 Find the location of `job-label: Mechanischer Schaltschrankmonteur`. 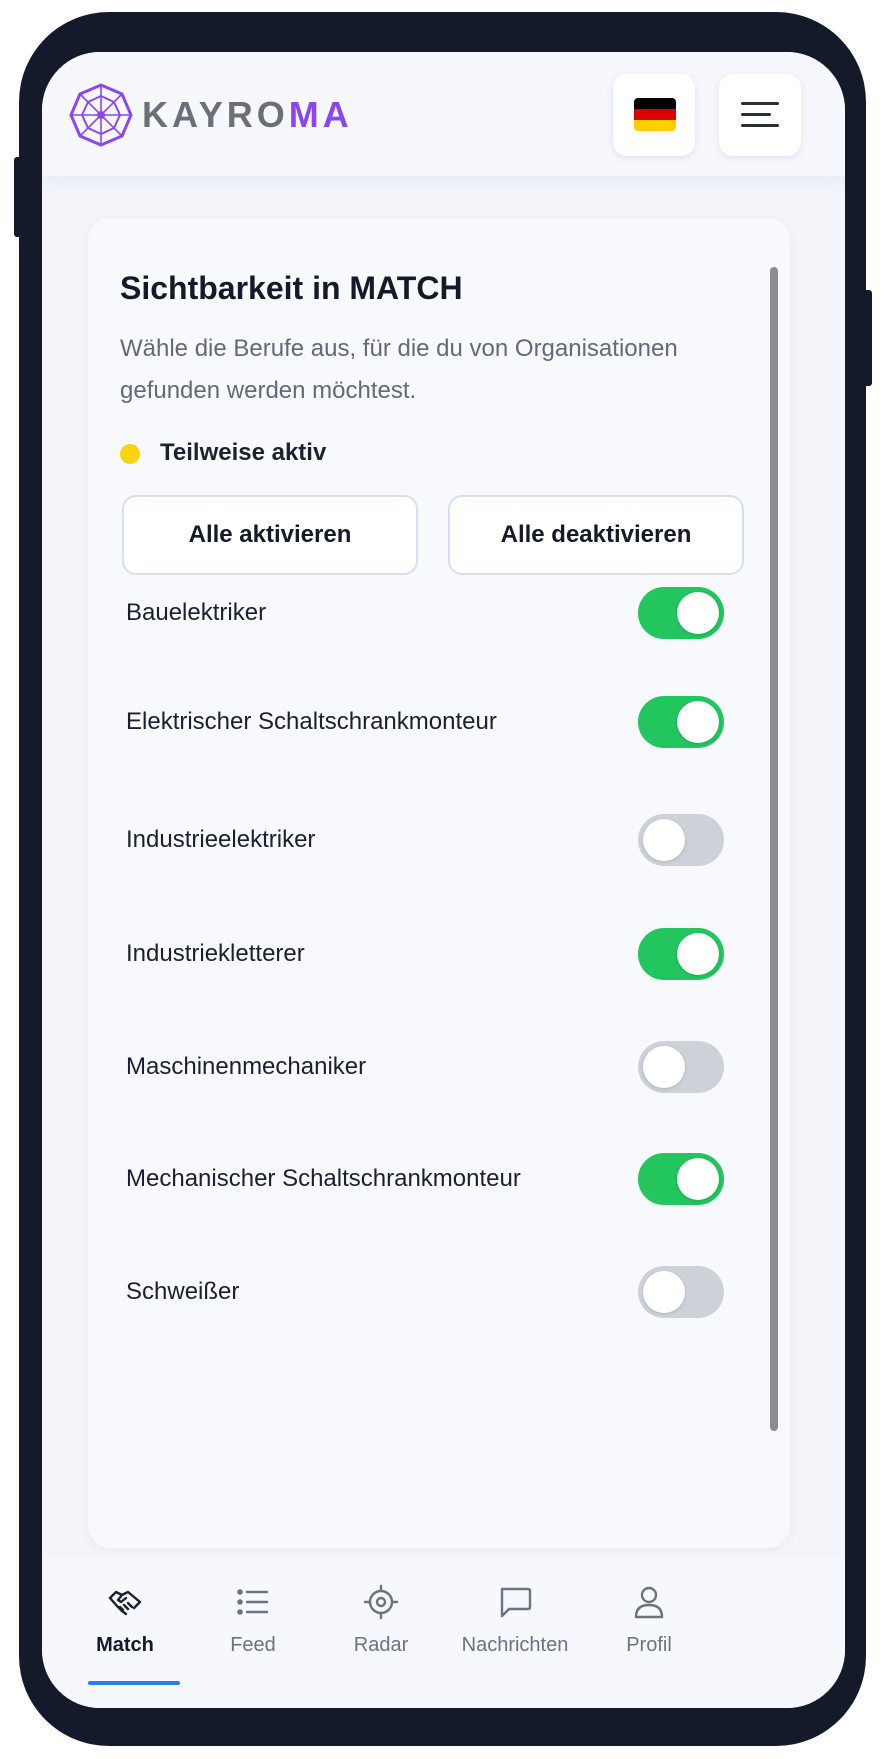

job-label: Mechanischer Schaltschrankmonteur is located at coordinates (323, 1178).